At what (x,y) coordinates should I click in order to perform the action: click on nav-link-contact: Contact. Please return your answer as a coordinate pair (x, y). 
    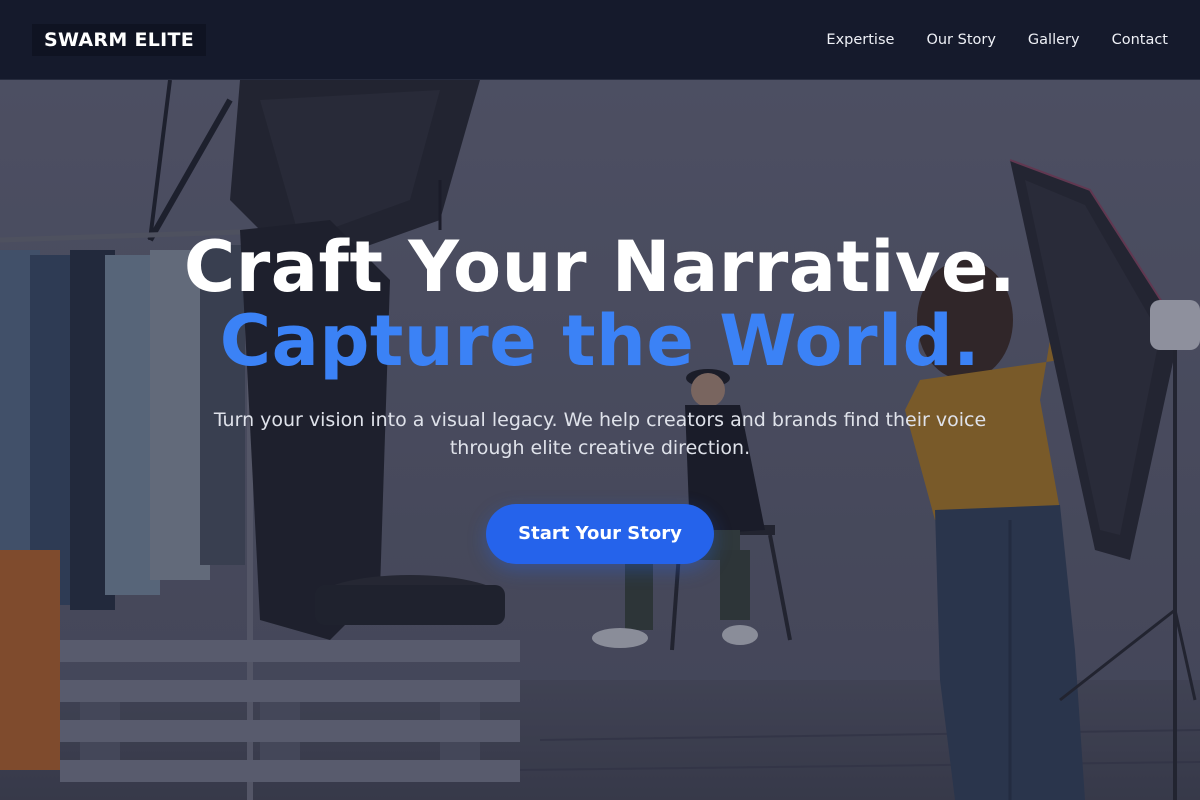
    Looking at the image, I should click on (1140, 40).